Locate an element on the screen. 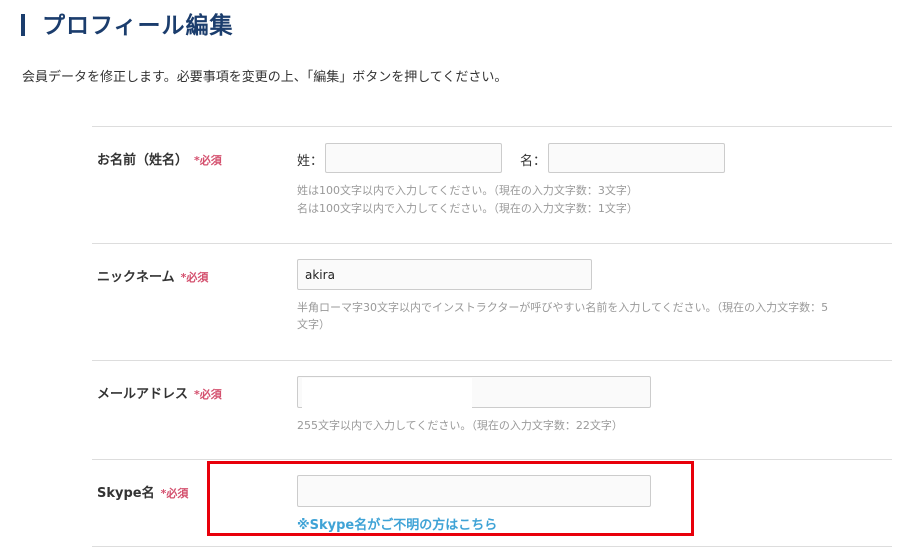 The width and height of the screenshot is (910, 551). email-label-text: メールアドレス is located at coordinates (143, 394).